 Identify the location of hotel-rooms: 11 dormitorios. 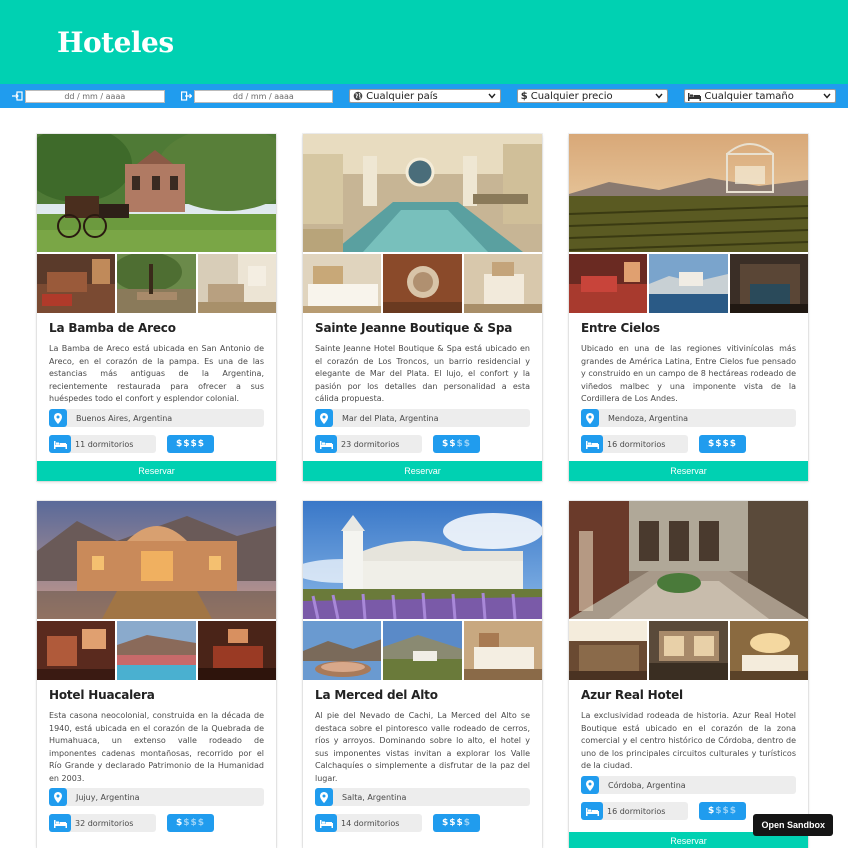
(102, 444).